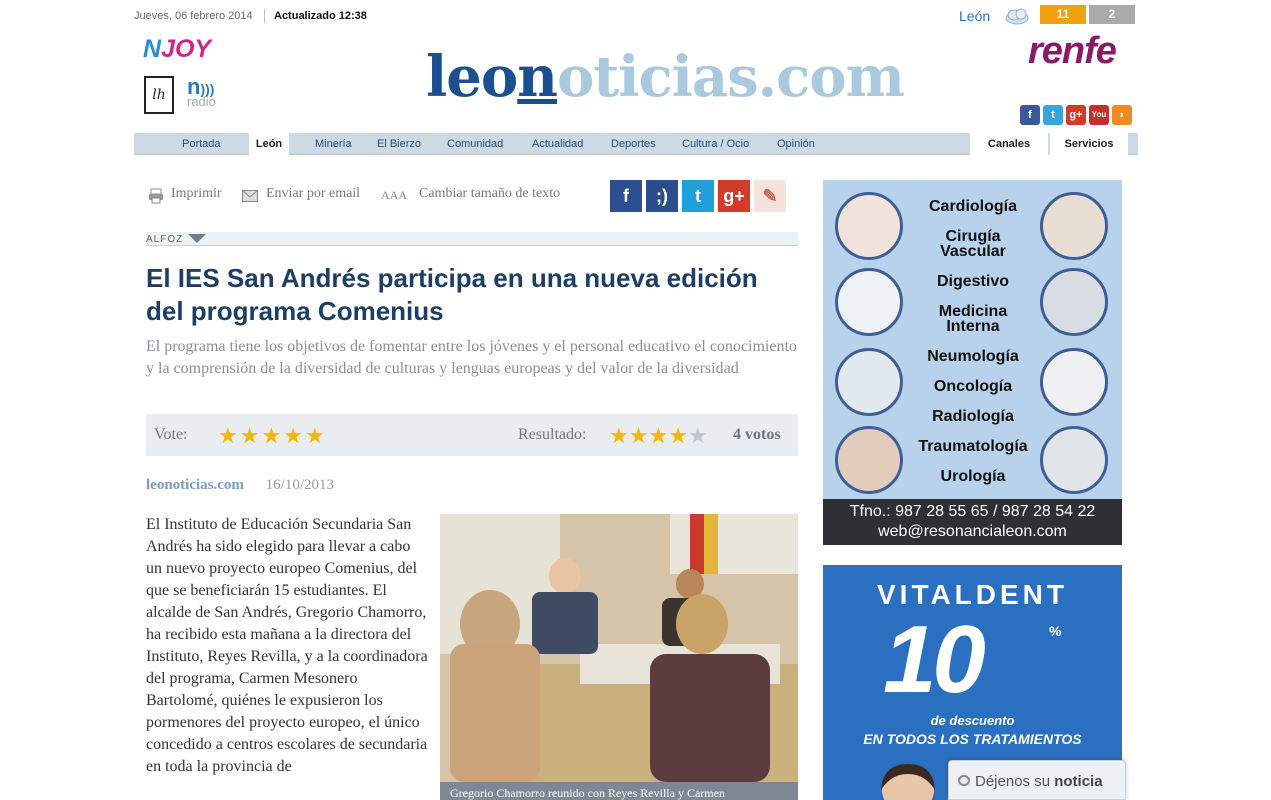  What do you see at coordinates (1017, 16) in the screenshot?
I see `cloud-icon` at bounding box center [1017, 16].